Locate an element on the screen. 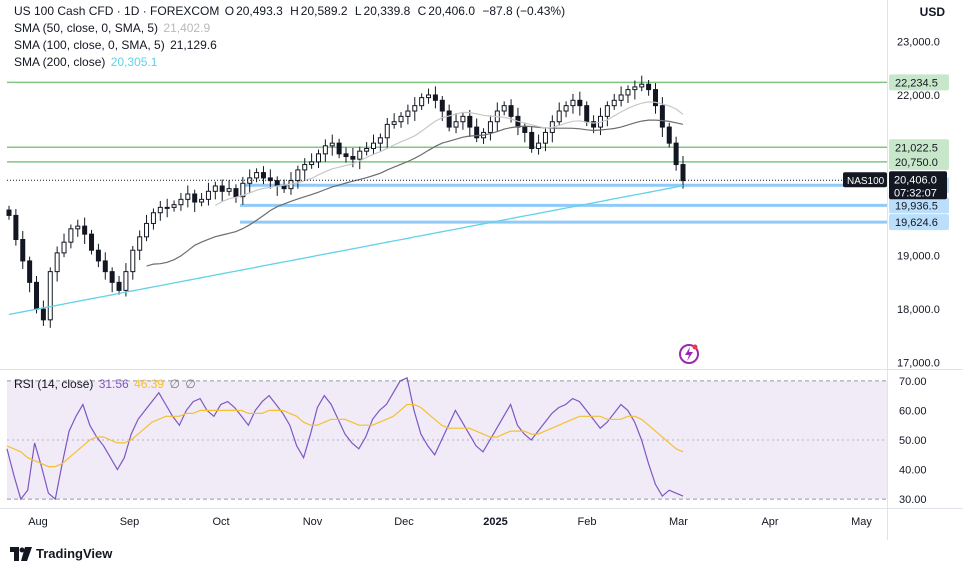 The height and width of the screenshot is (571, 963). level-label: 19,624.6 is located at coordinates (916, 223).